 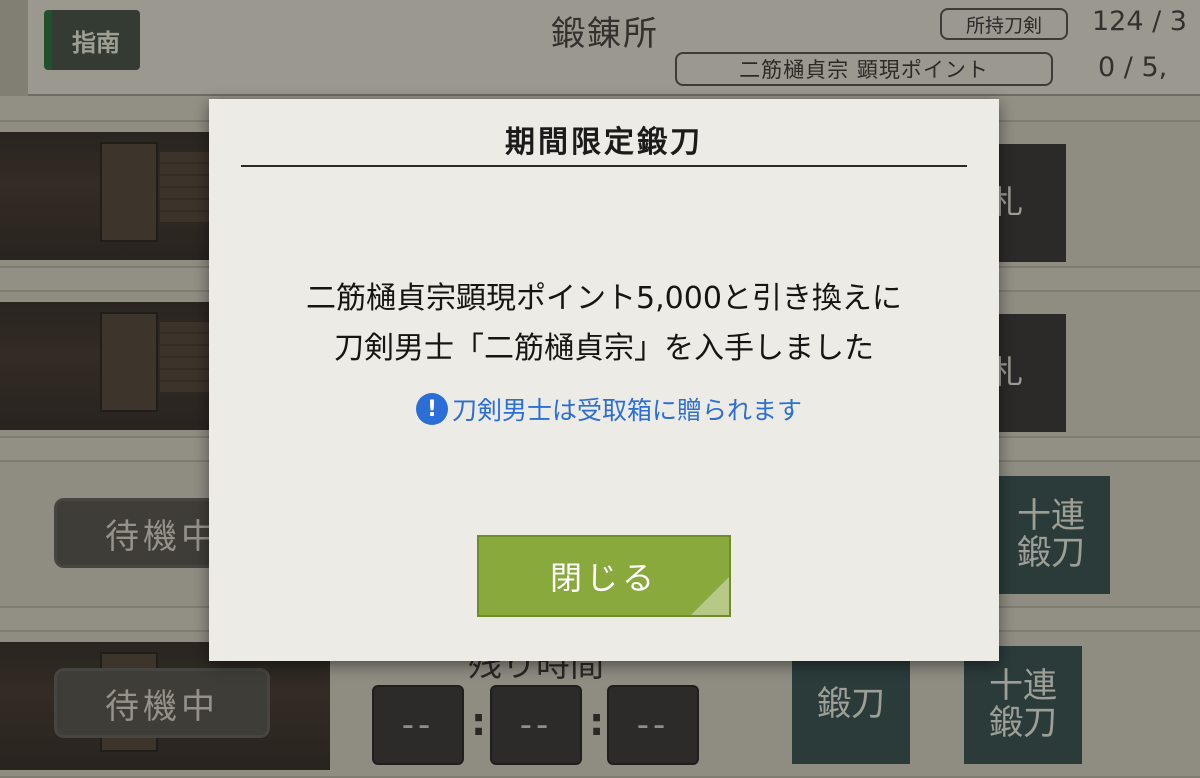 I want to click on close-button: 閉じる, so click(x=604, y=576).